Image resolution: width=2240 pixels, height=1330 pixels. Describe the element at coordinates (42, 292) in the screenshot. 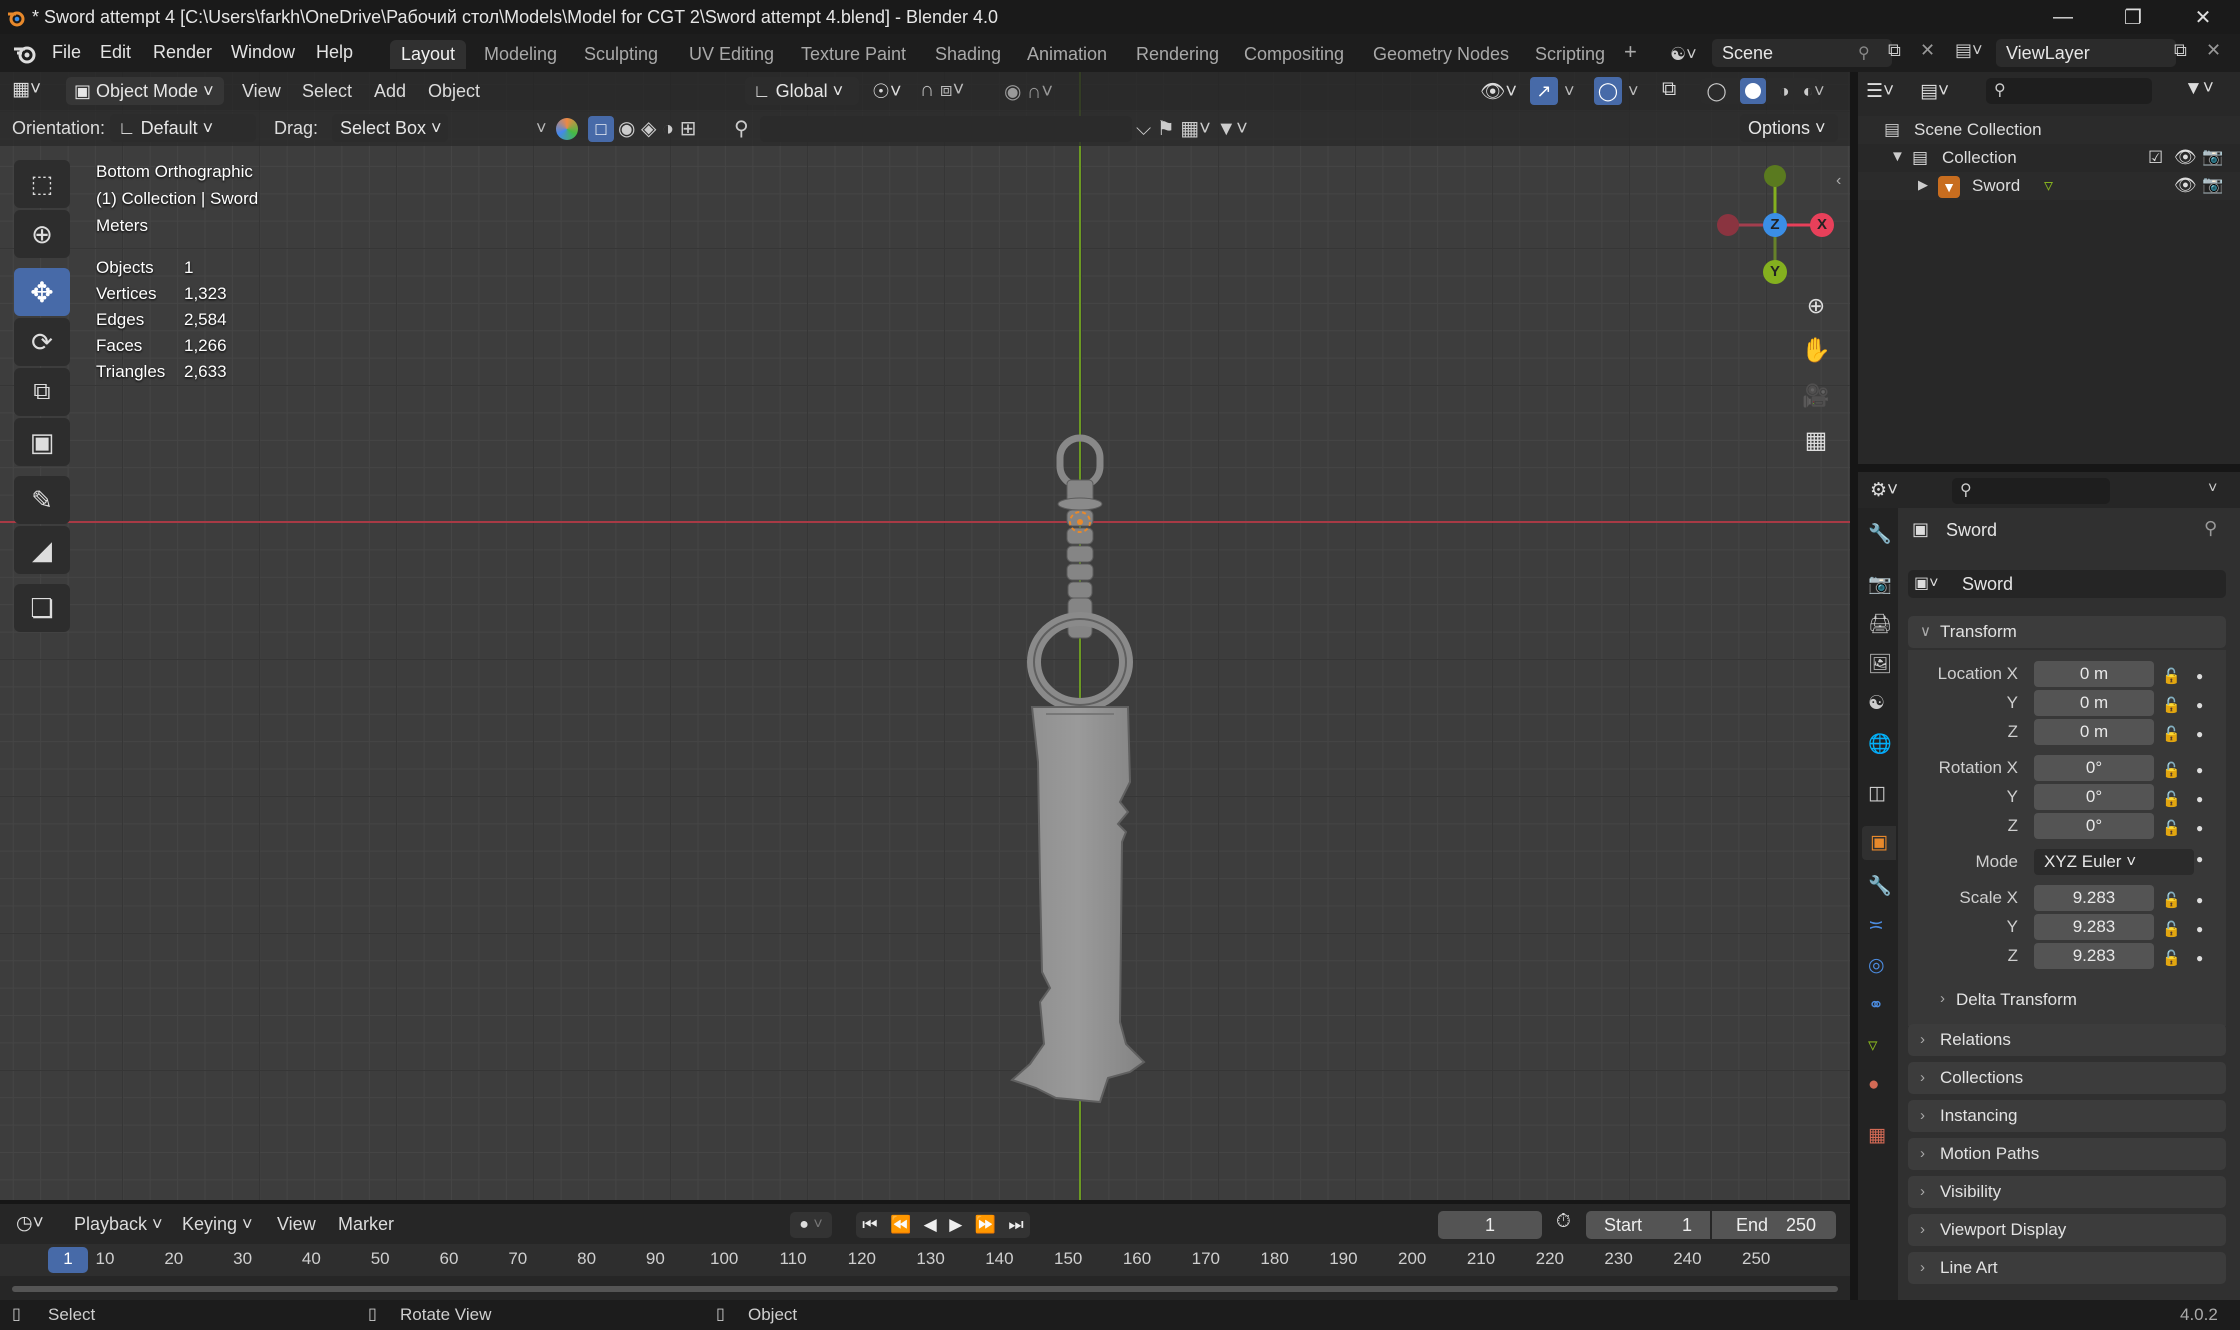

I see `move-tool: ✥` at that location.